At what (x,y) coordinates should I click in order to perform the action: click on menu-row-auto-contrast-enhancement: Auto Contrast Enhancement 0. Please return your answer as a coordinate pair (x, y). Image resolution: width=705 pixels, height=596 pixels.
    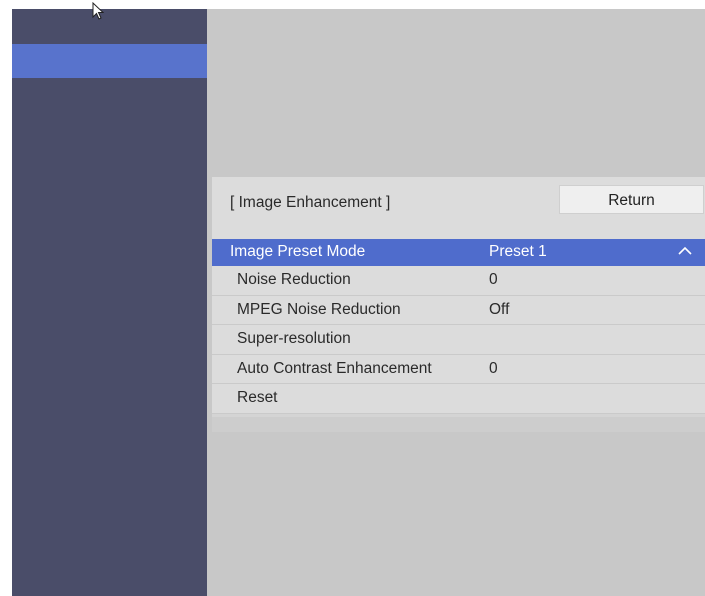
    Looking at the image, I should click on (458, 369).